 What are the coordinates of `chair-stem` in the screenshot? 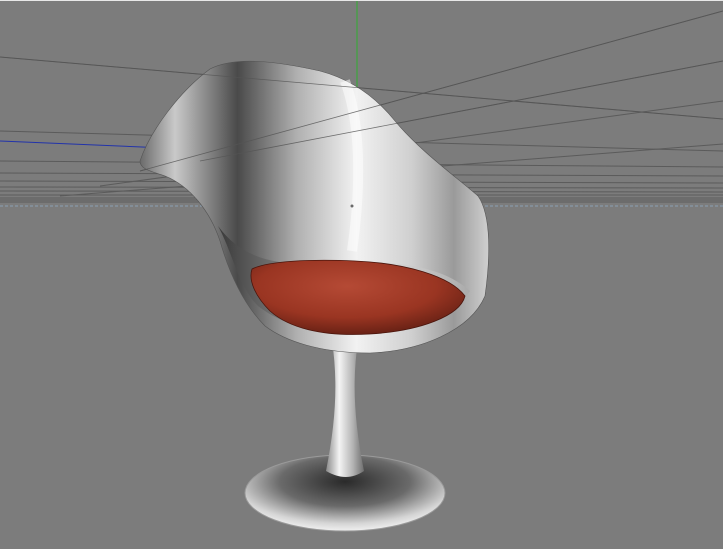 It's located at (345, 409).